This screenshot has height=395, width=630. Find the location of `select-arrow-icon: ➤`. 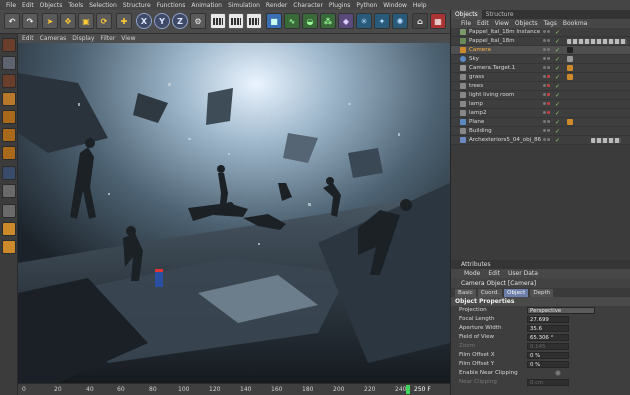

select-arrow-icon: ➤ is located at coordinates (50, 21).